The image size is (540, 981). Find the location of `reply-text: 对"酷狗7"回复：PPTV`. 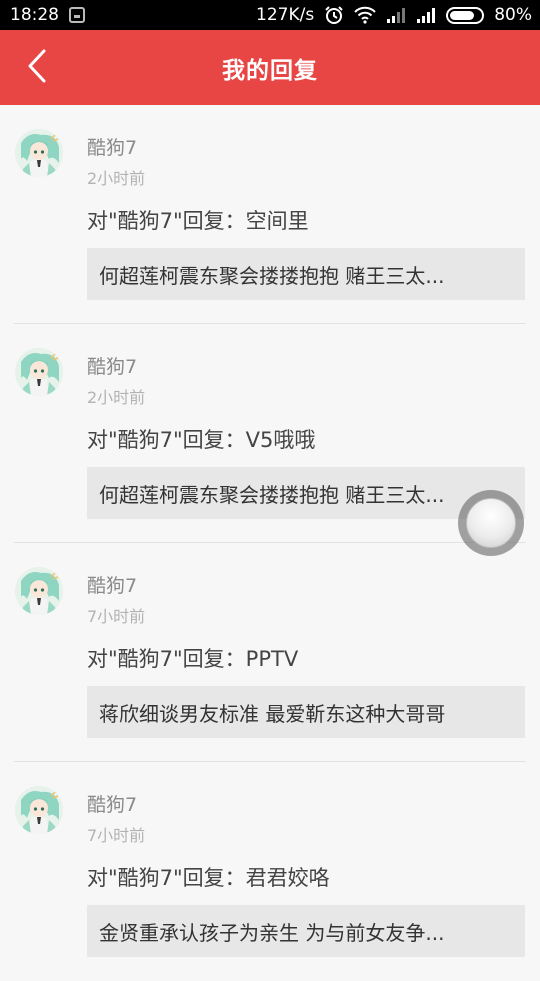

reply-text: 对"酷狗7"回复：PPTV is located at coordinates (193, 659).